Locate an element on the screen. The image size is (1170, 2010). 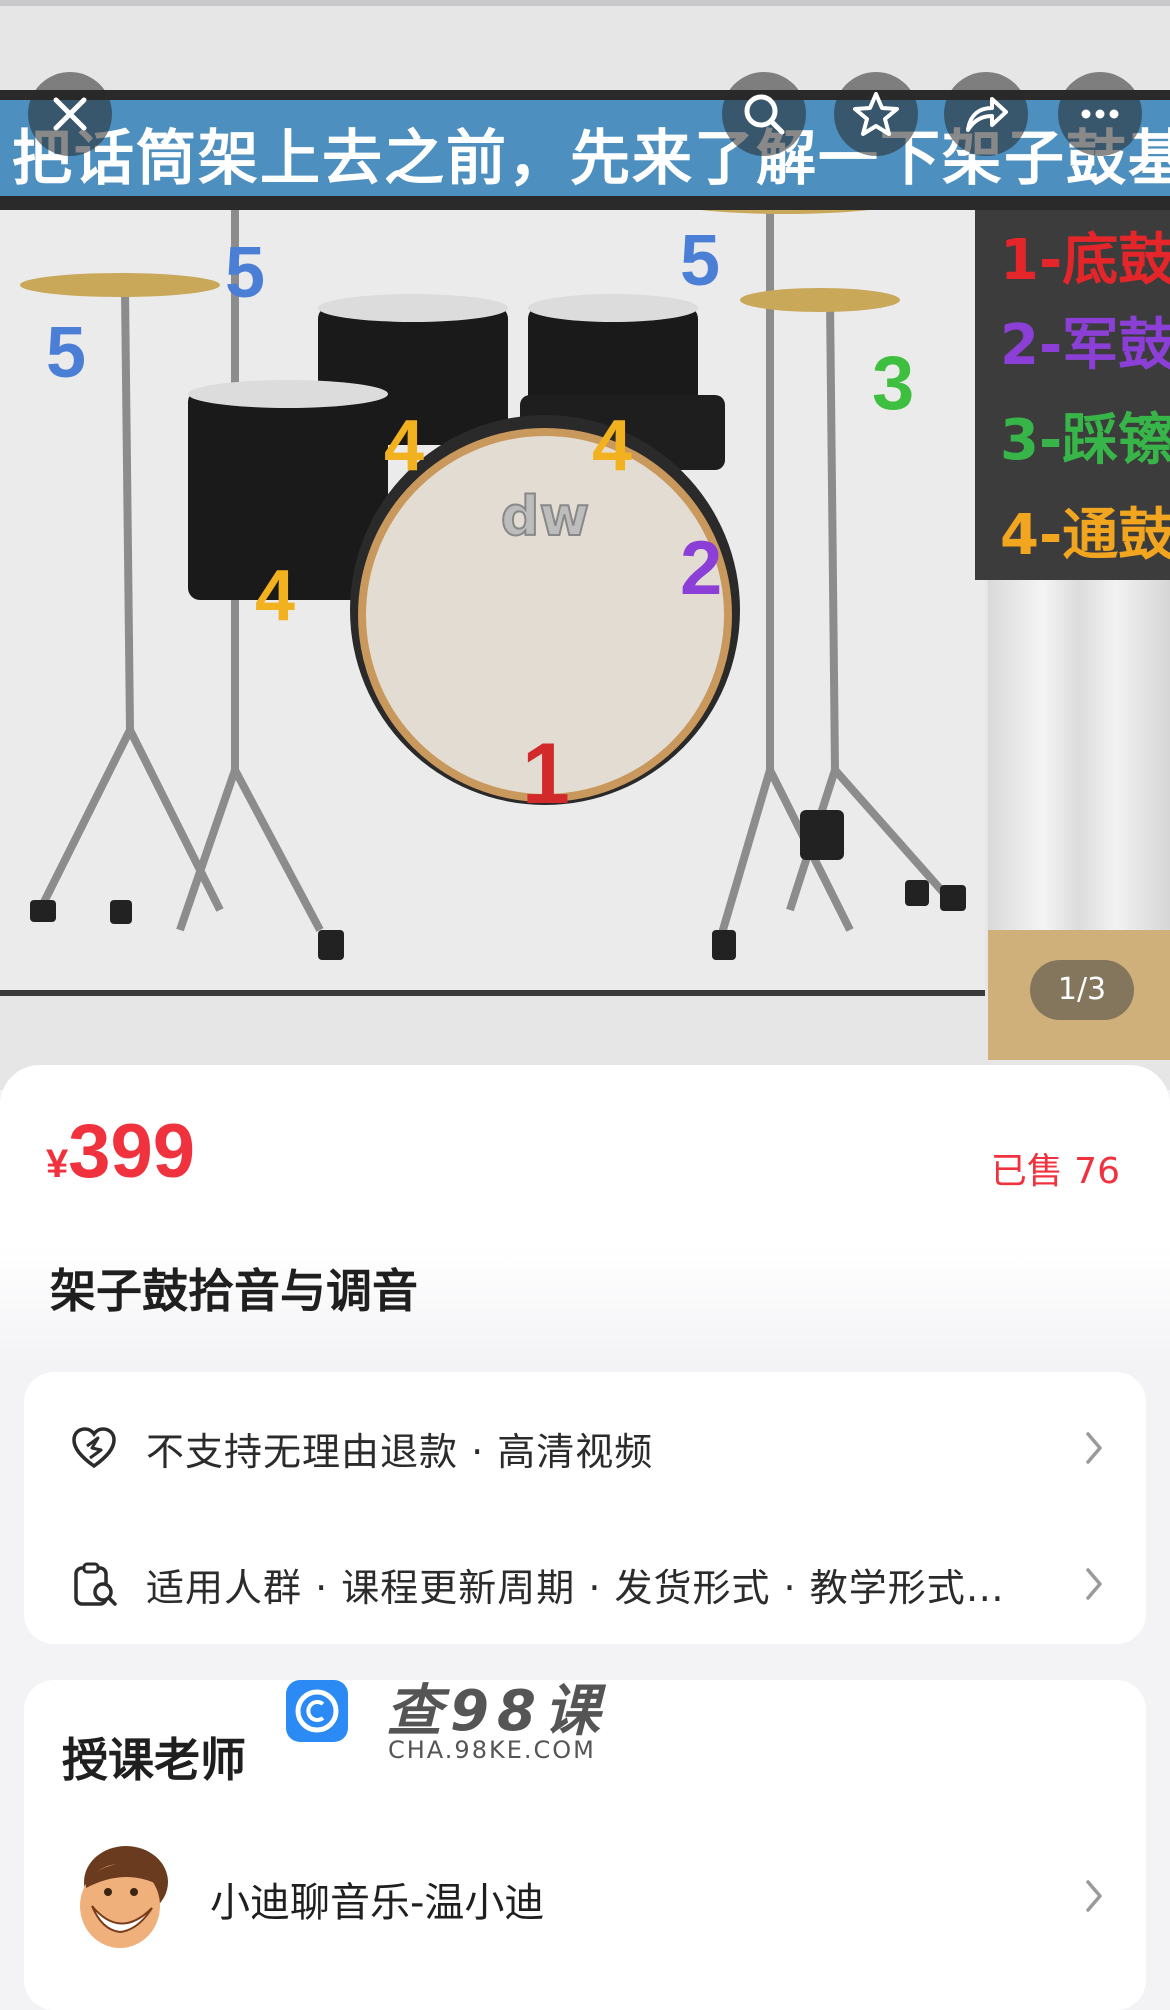
search-icon is located at coordinates (764, 114).